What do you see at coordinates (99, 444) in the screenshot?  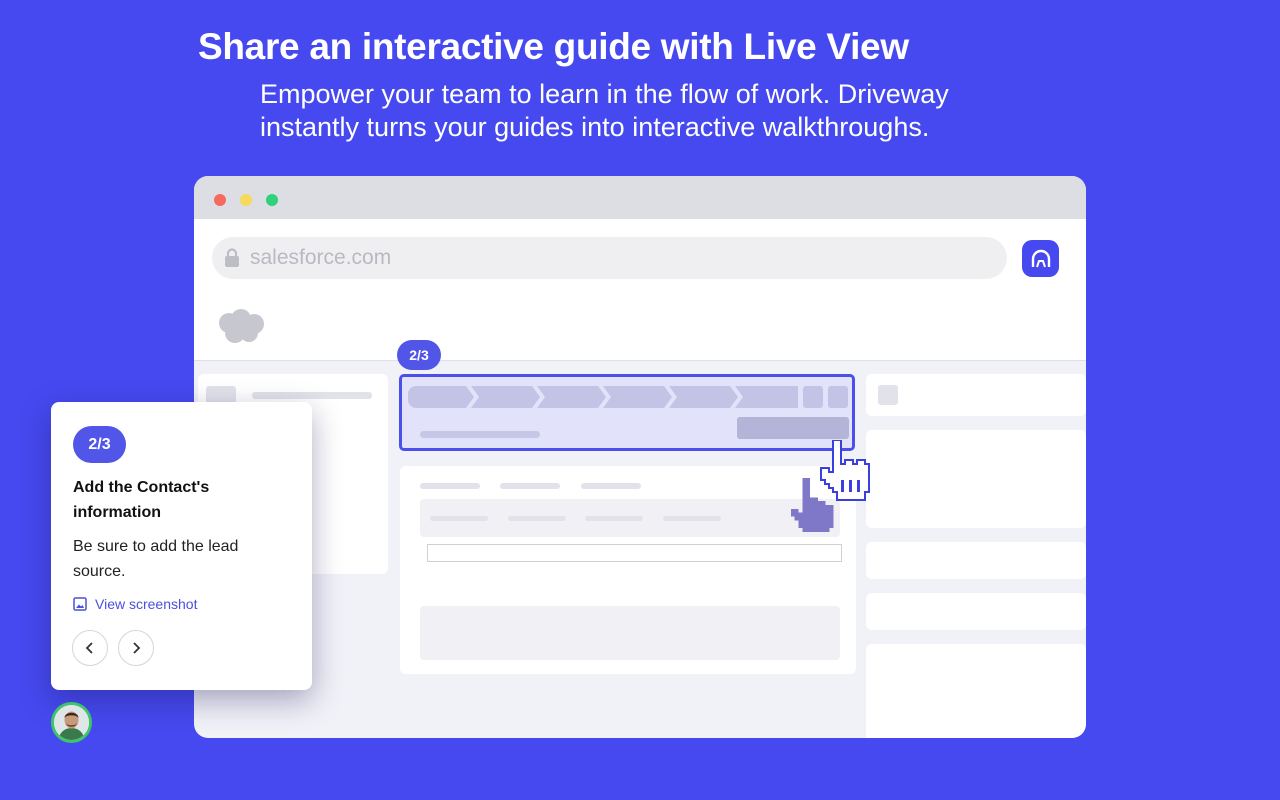 I see `tooltip-step-badge: 2/3` at bounding box center [99, 444].